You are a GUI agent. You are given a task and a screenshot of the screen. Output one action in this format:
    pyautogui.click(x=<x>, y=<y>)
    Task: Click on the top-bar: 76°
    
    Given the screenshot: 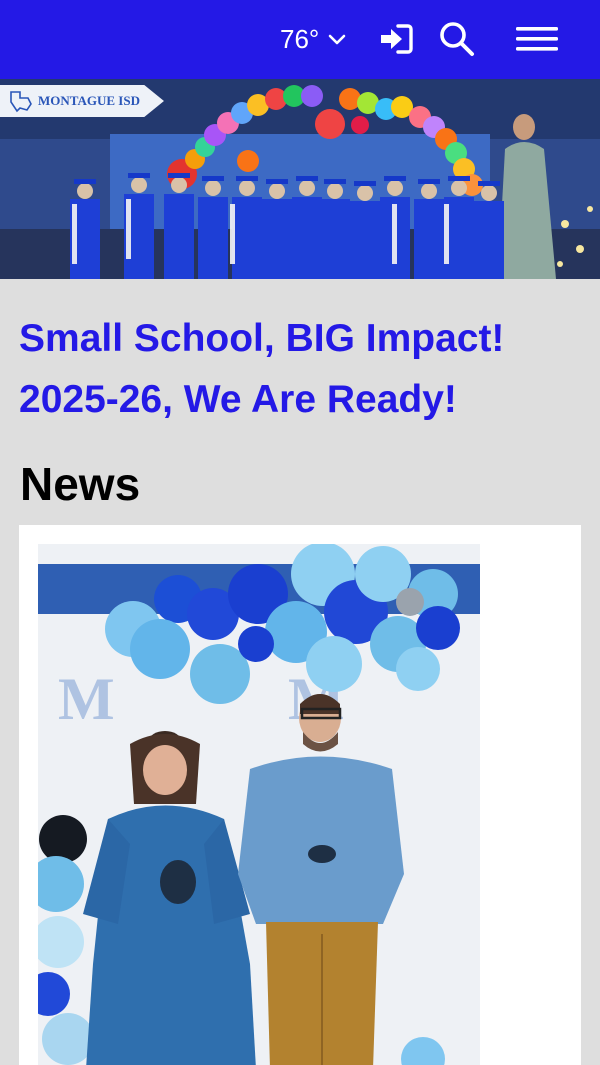 What is the action you would take?
    pyautogui.click(x=300, y=39)
    